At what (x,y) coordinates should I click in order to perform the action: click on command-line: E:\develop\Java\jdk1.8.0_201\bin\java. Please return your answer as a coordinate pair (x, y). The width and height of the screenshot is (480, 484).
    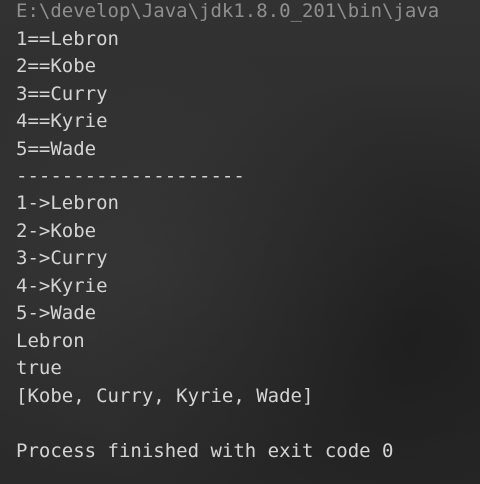
    Looking at the image, I should click on (228, 11).